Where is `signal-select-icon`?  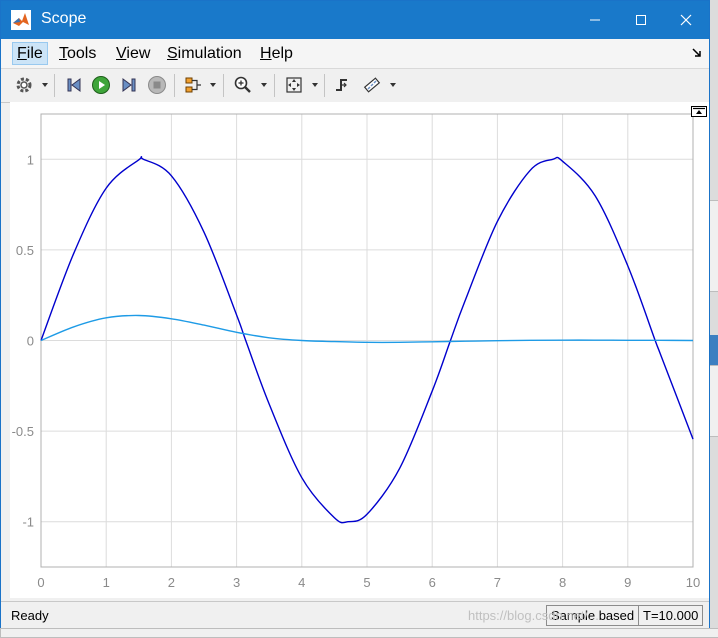 signal-select-icon is located at coordinates (193, 85).